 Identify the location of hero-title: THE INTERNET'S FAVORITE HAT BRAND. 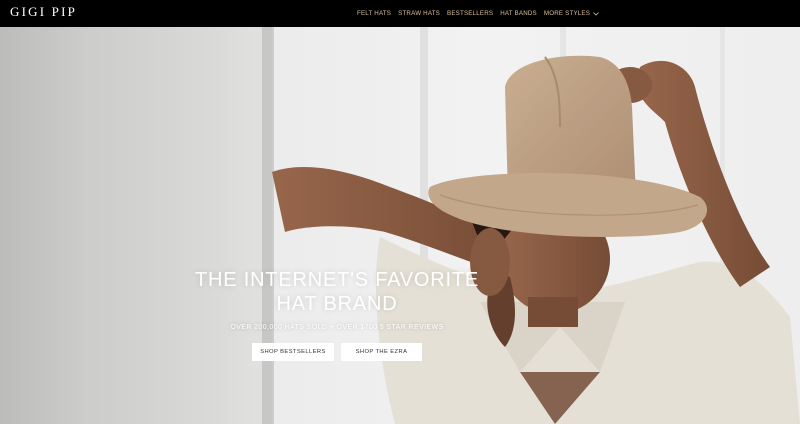
(337, 292).